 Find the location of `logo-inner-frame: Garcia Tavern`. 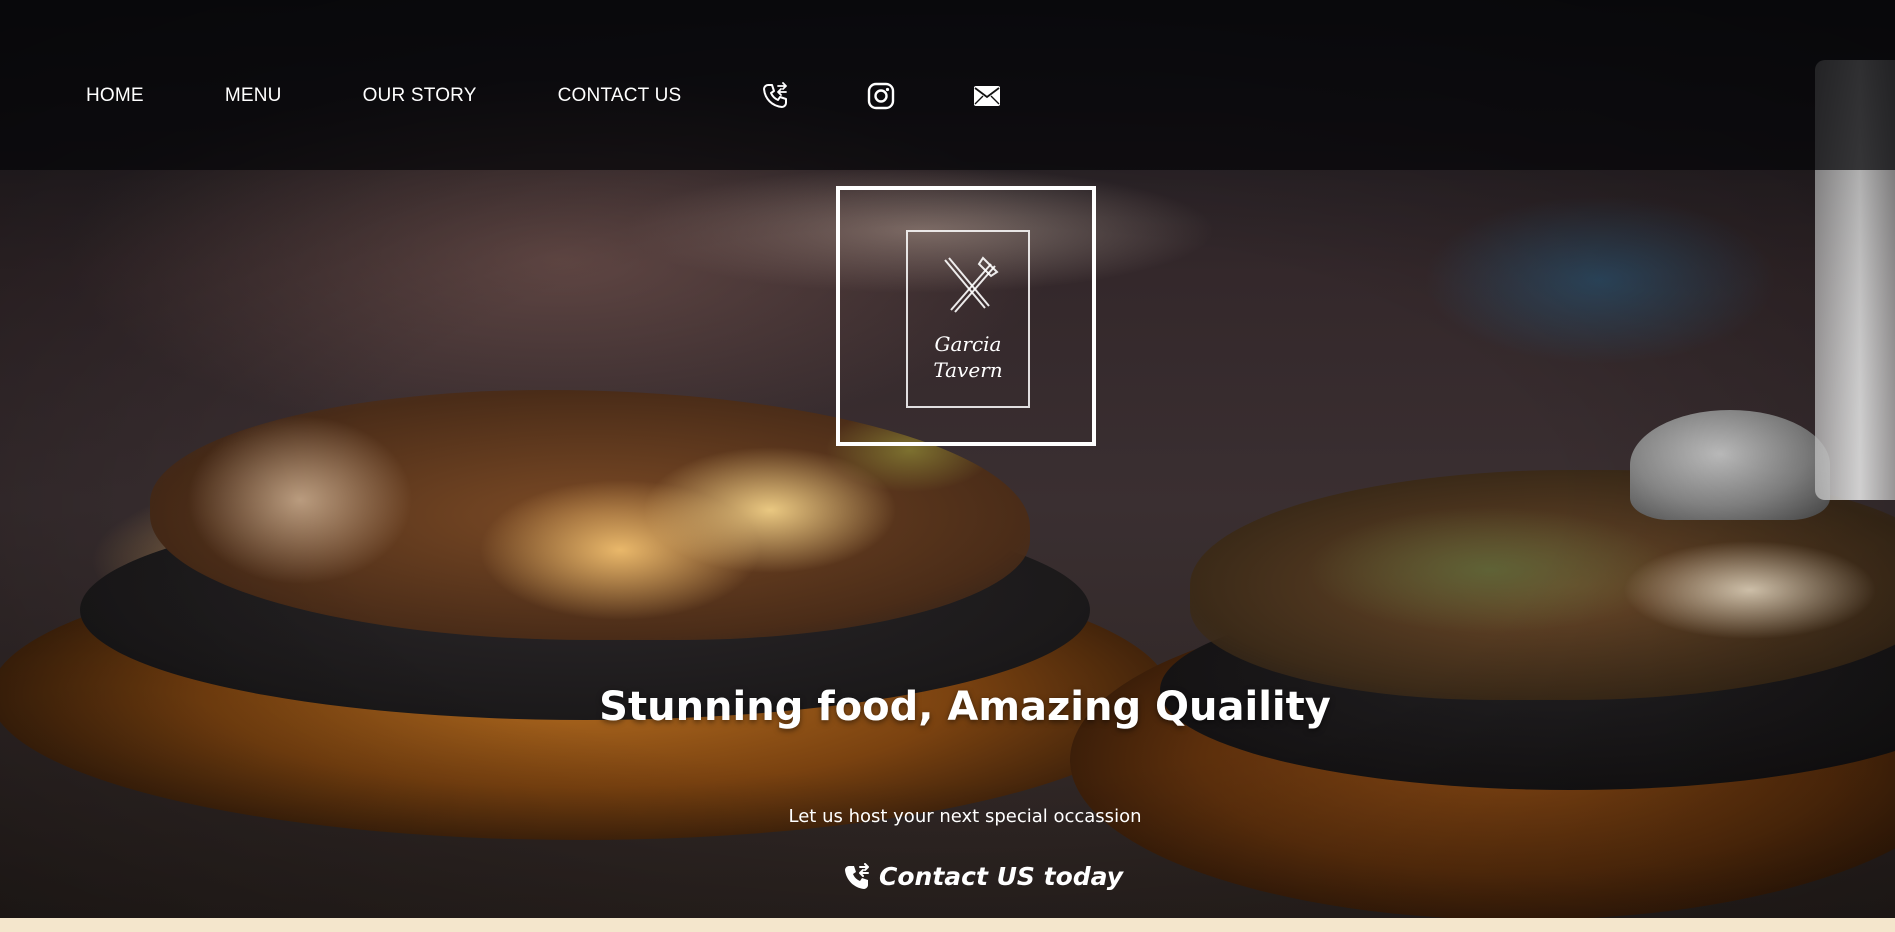

logo-inner-frame: Garcia Tavern is located at coordinates (968, 319).